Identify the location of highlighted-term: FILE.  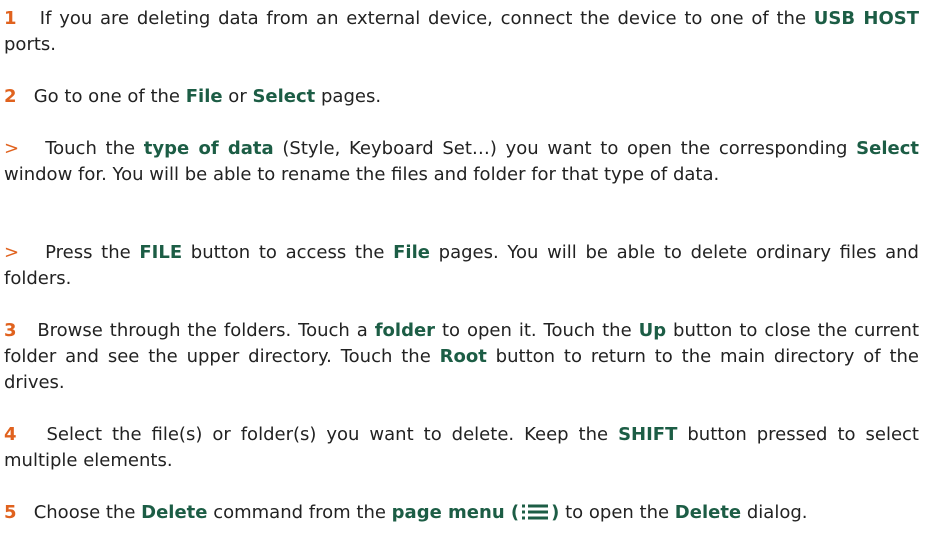
(161, 252).